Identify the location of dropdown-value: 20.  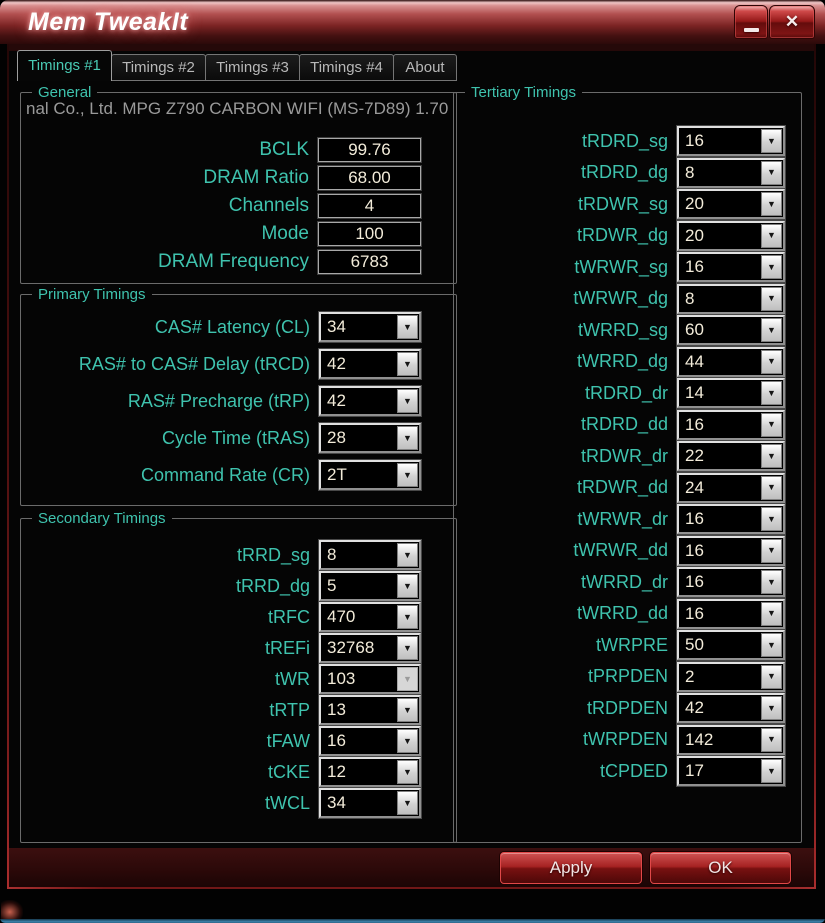
(694, 203).